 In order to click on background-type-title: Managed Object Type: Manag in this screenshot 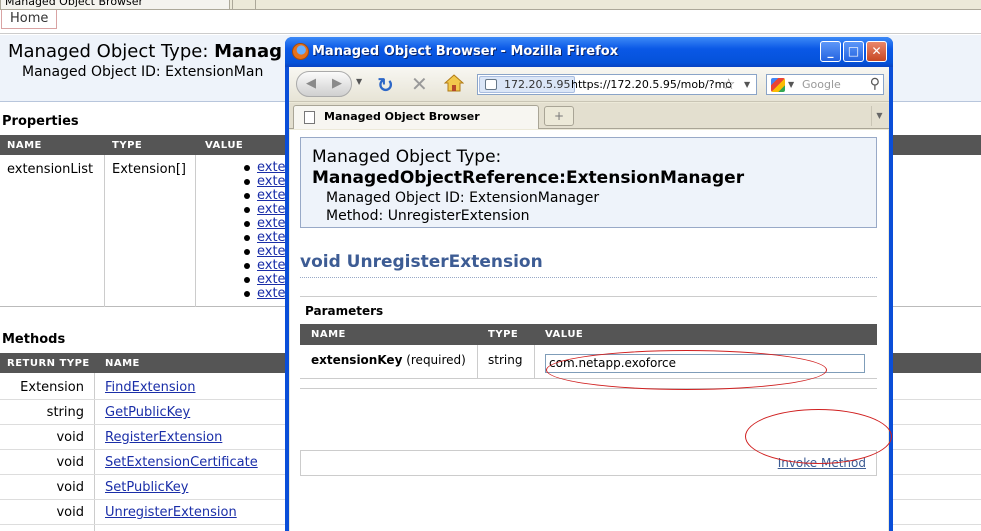, I will do `click(145, 51)`.